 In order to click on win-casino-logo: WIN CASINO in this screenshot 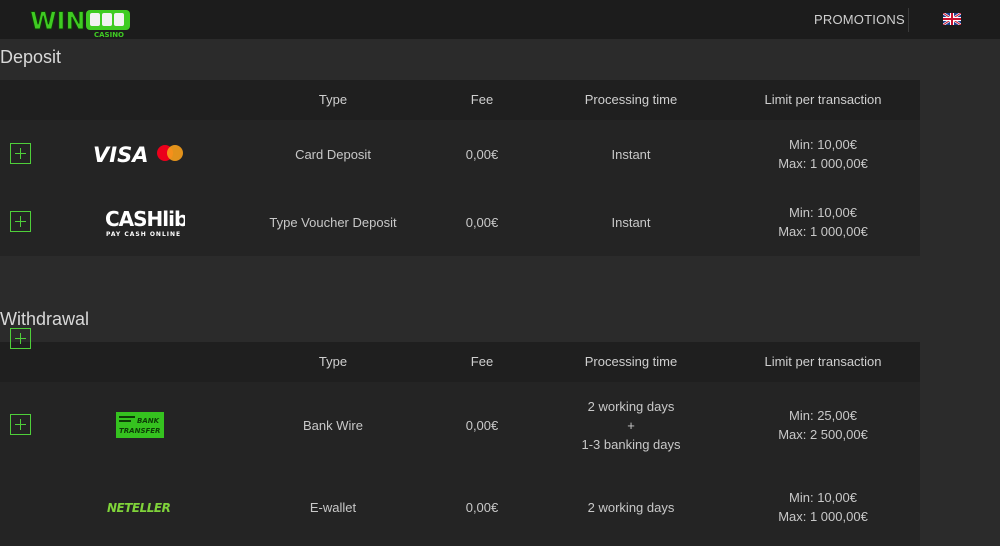, I will do `click(83, 22)`.